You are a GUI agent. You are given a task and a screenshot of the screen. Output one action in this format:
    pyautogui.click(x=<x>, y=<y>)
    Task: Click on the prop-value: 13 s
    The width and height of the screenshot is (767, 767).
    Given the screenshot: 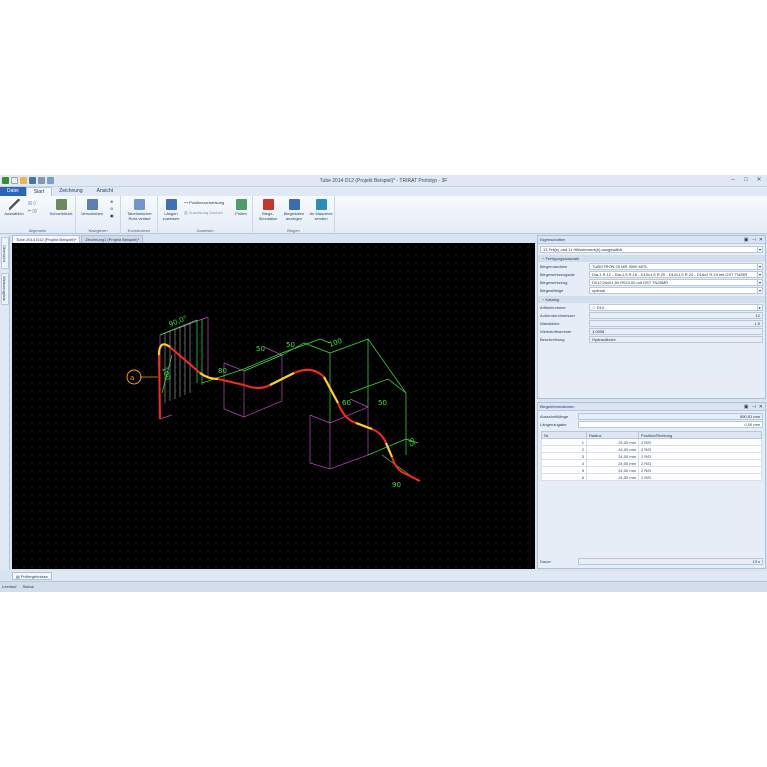 What is the action you would take?
    pyautogui.click(x=756, y=561)
    